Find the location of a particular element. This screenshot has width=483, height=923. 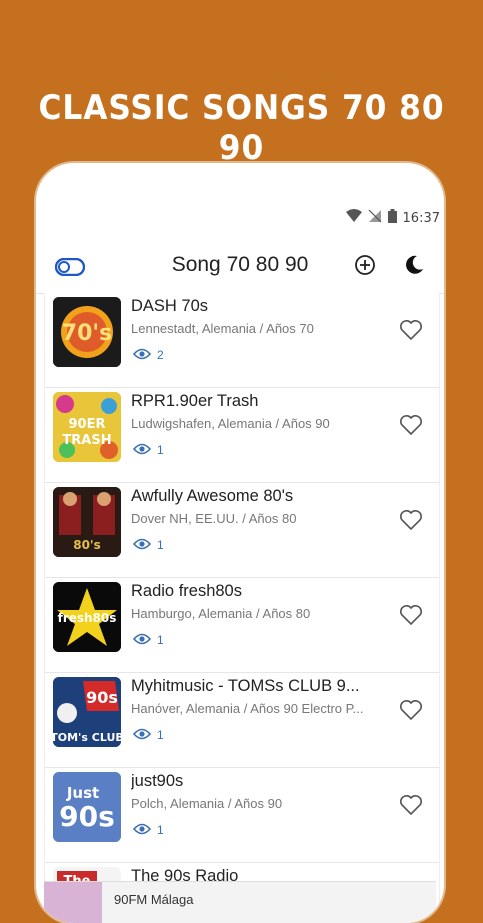

station-logo: 80's is located at coordinates (87, 522).